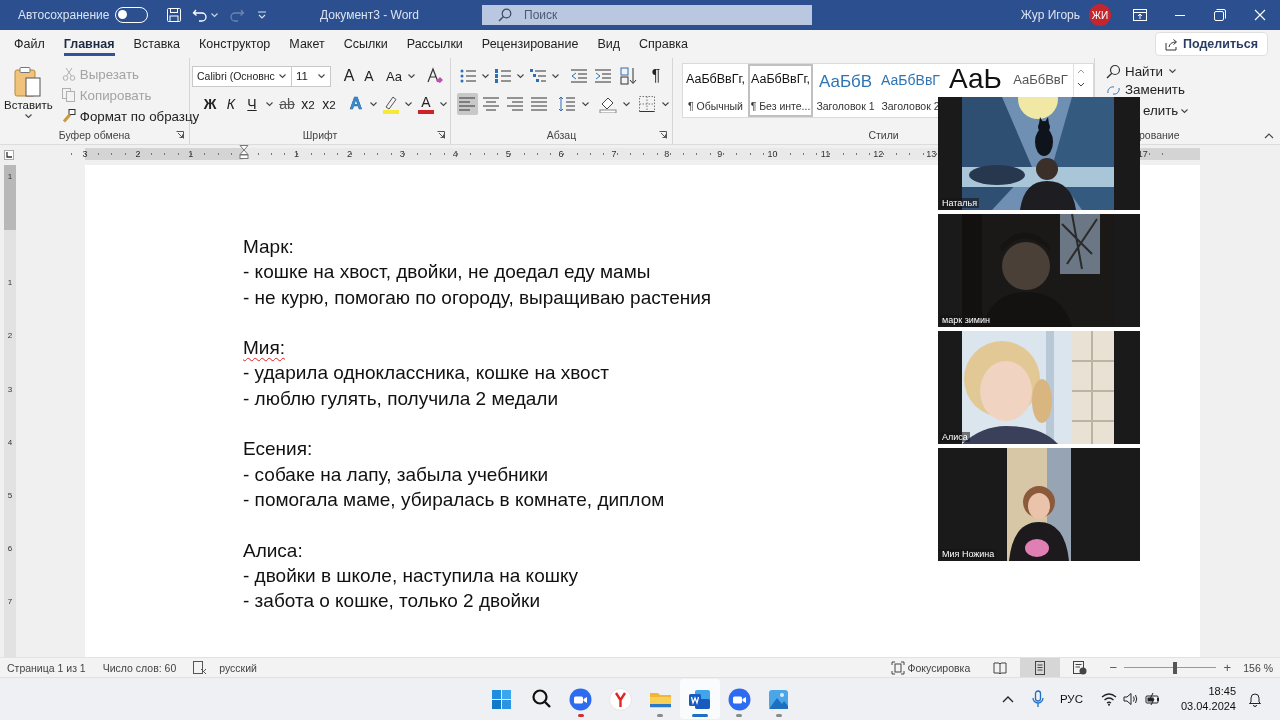  Describe the element at coordinates (975, 79) in the screenshot. I see `style-gallery-item: АаЬ` at that location.